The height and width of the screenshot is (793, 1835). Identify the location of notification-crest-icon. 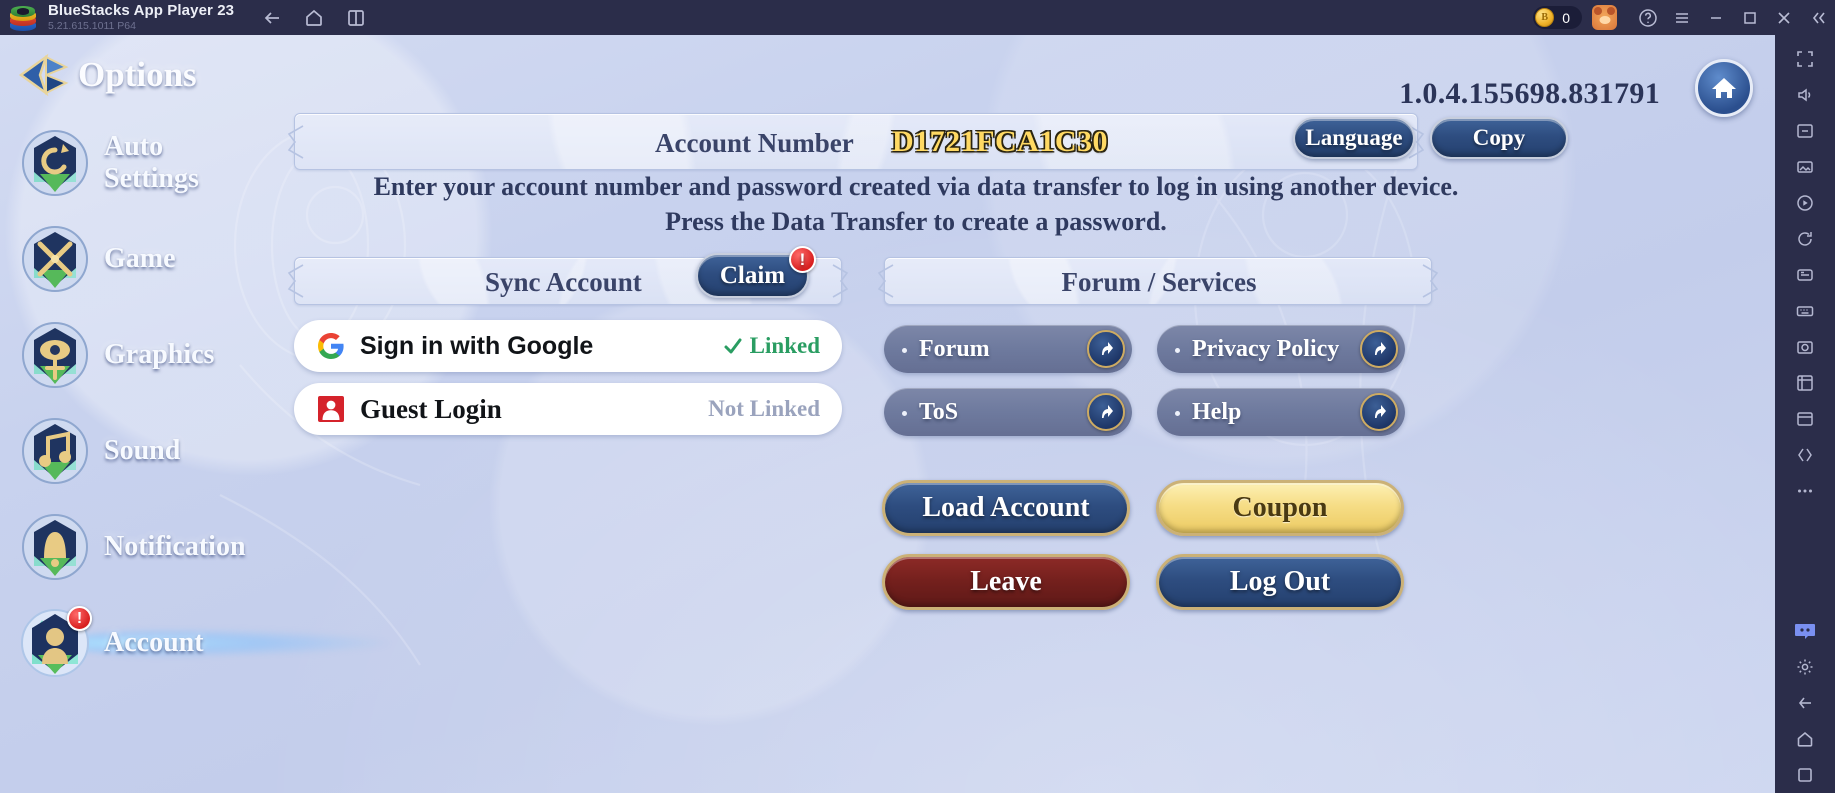
(55, 547).